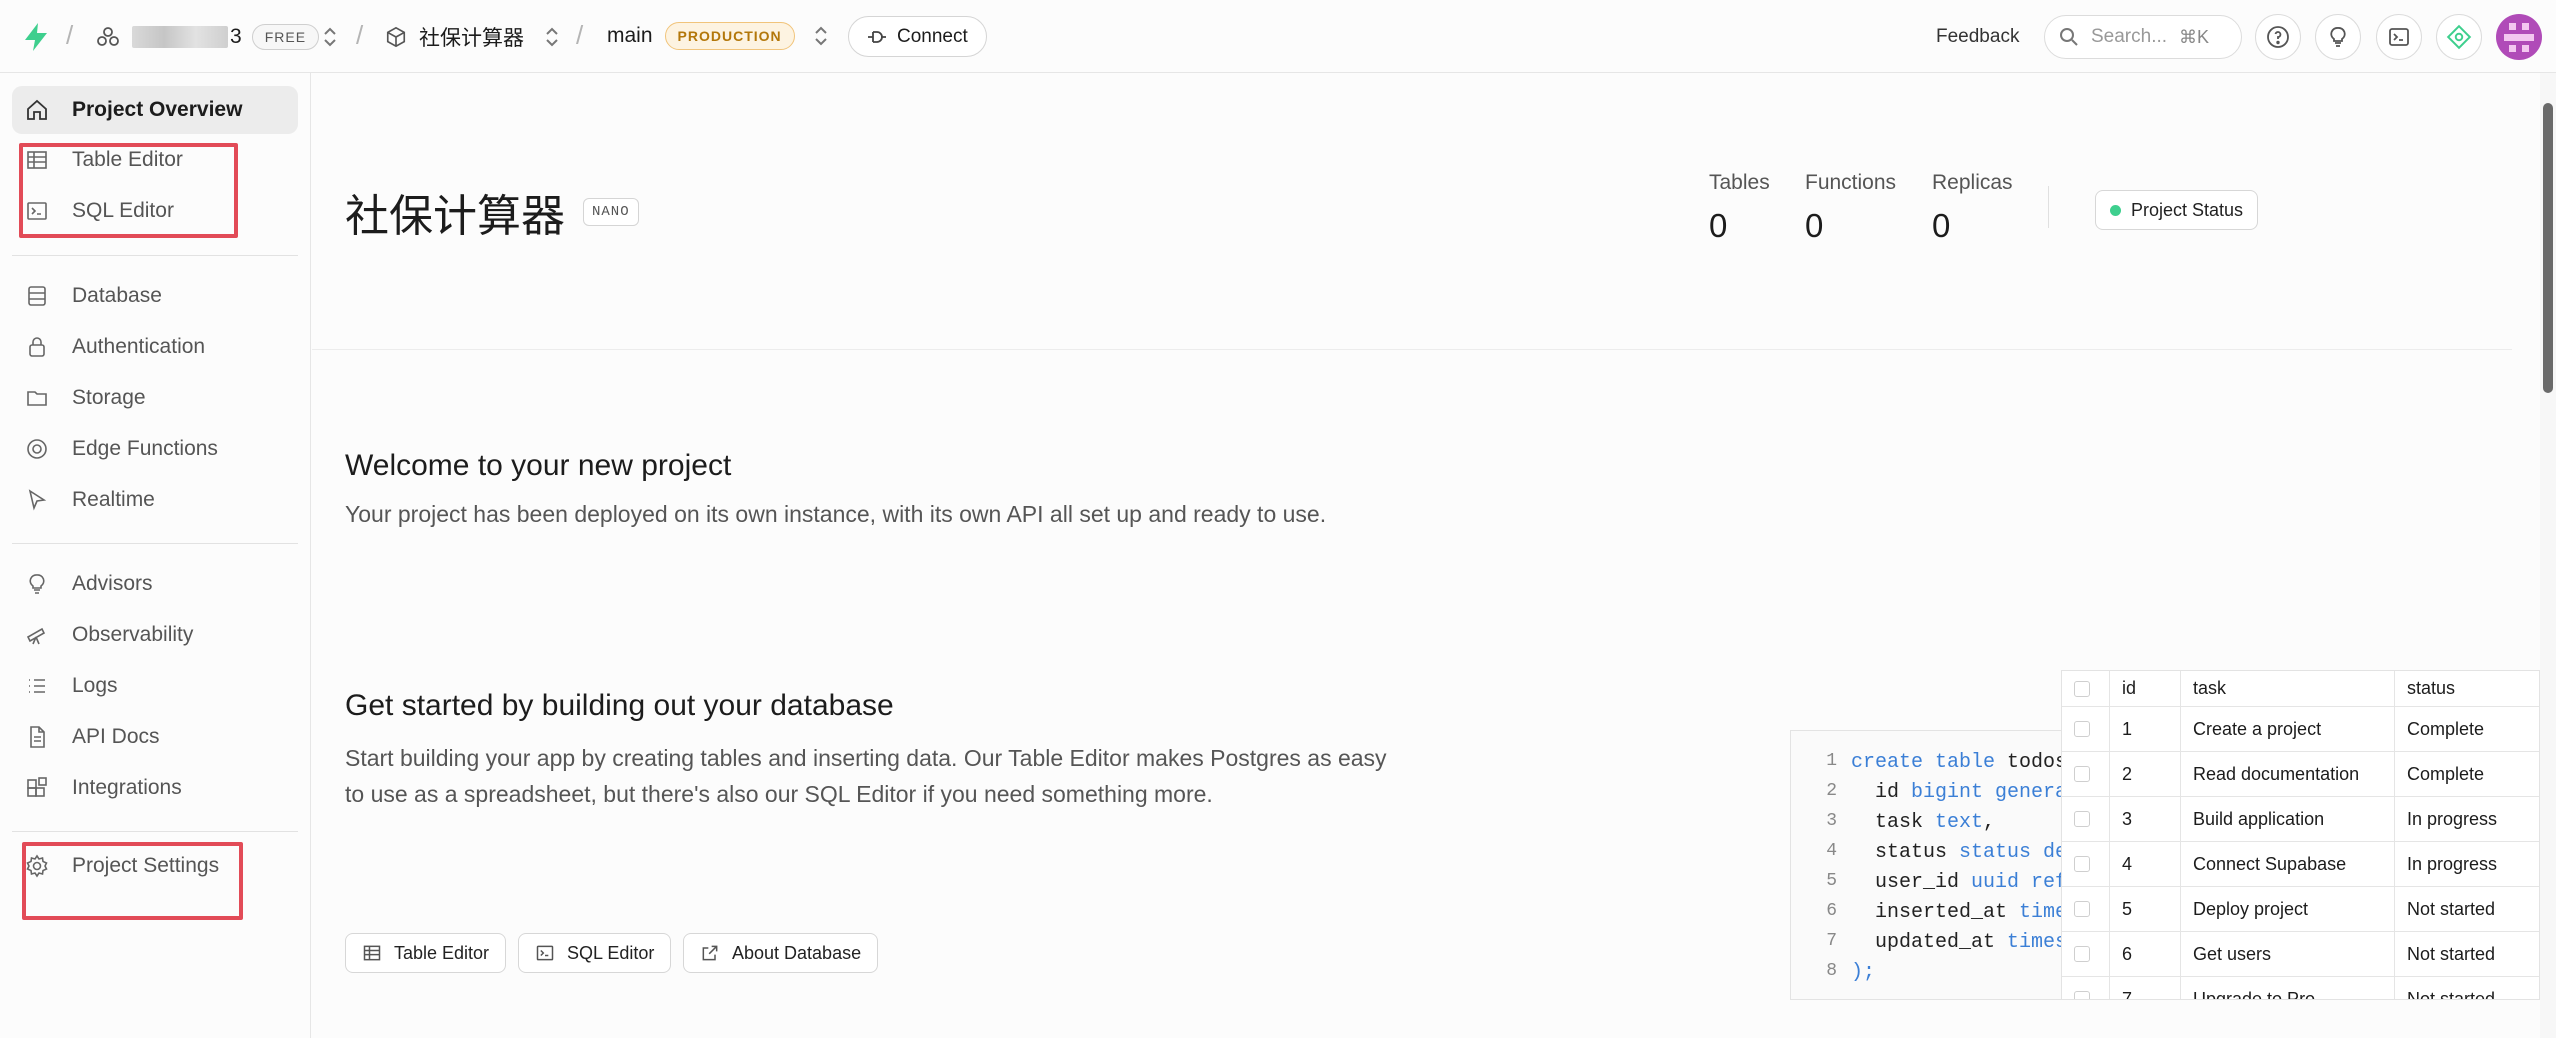  I want to click on table-cell: Create a project, so click(2288, 729).